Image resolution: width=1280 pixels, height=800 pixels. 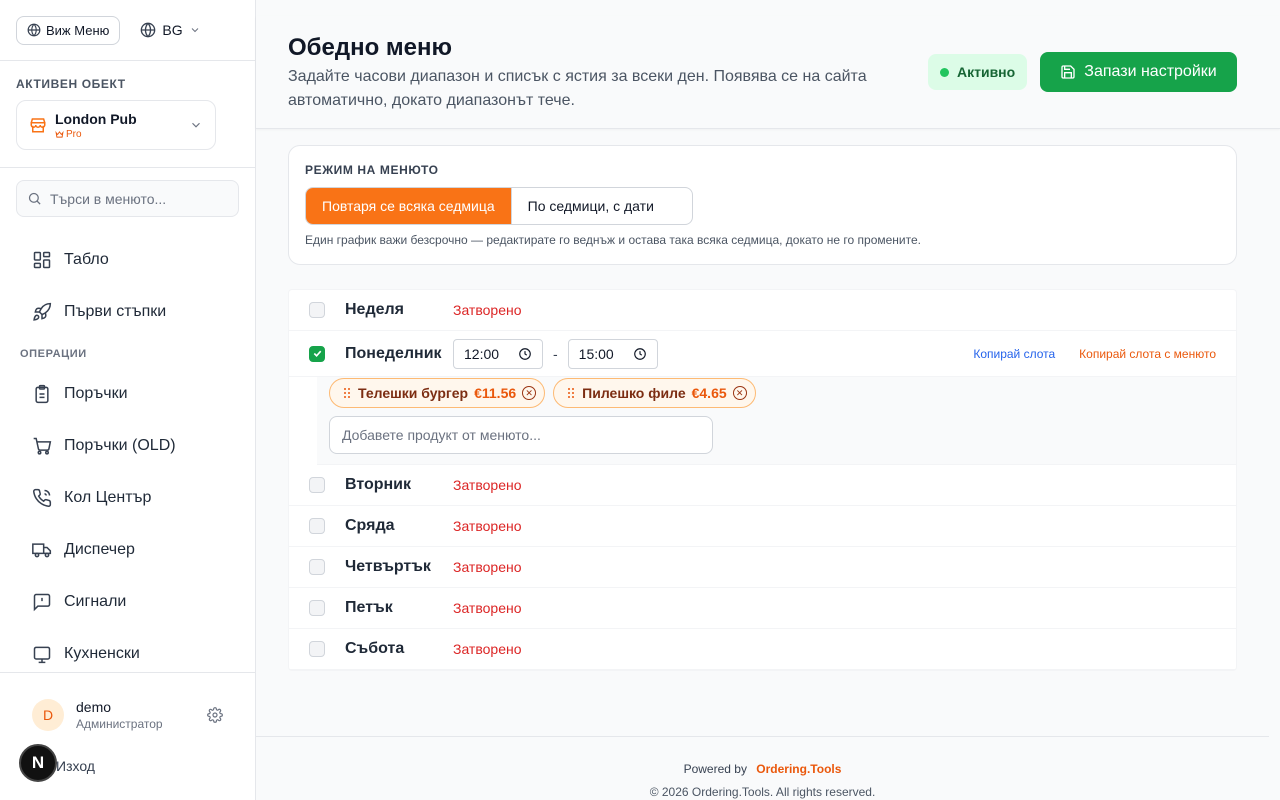 I want to click on sidebar-item-signals: Сигнали, so click(x=127, y=602).